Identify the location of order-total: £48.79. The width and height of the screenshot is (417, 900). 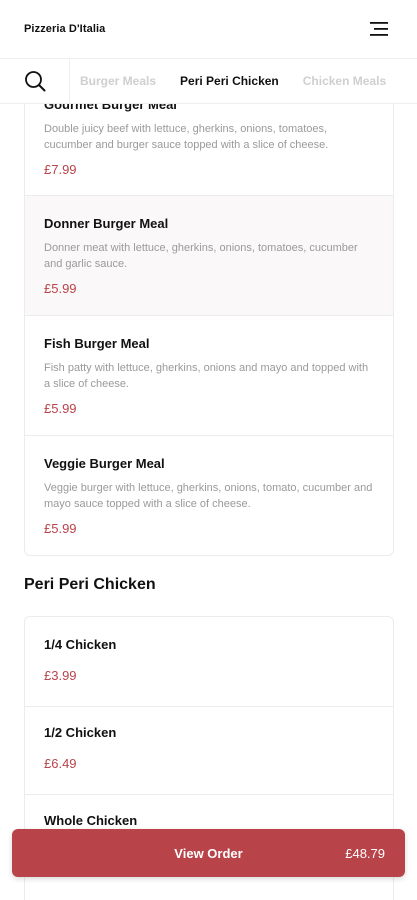
(365, 853).